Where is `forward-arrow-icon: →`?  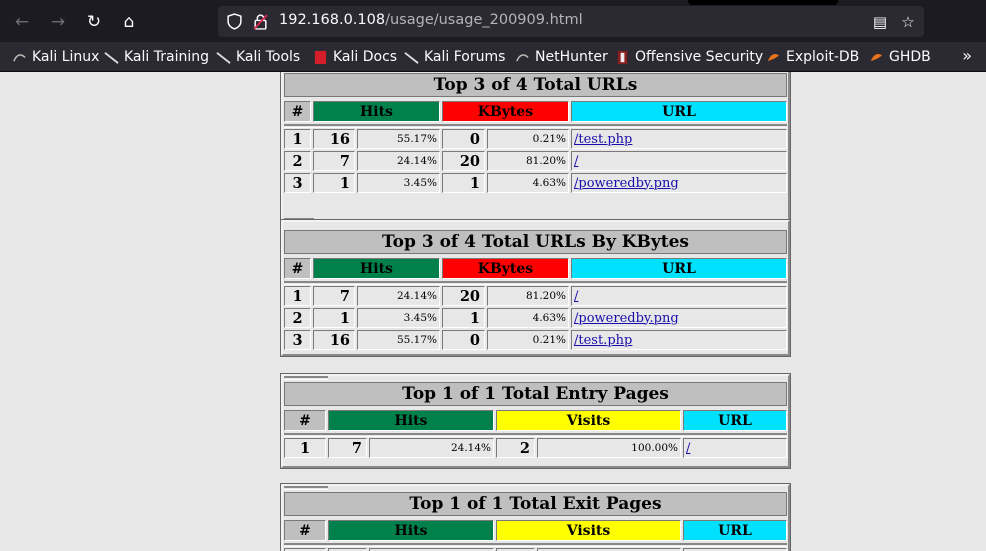
forward-arrow-icon: → is located at coordinates (58, 22).